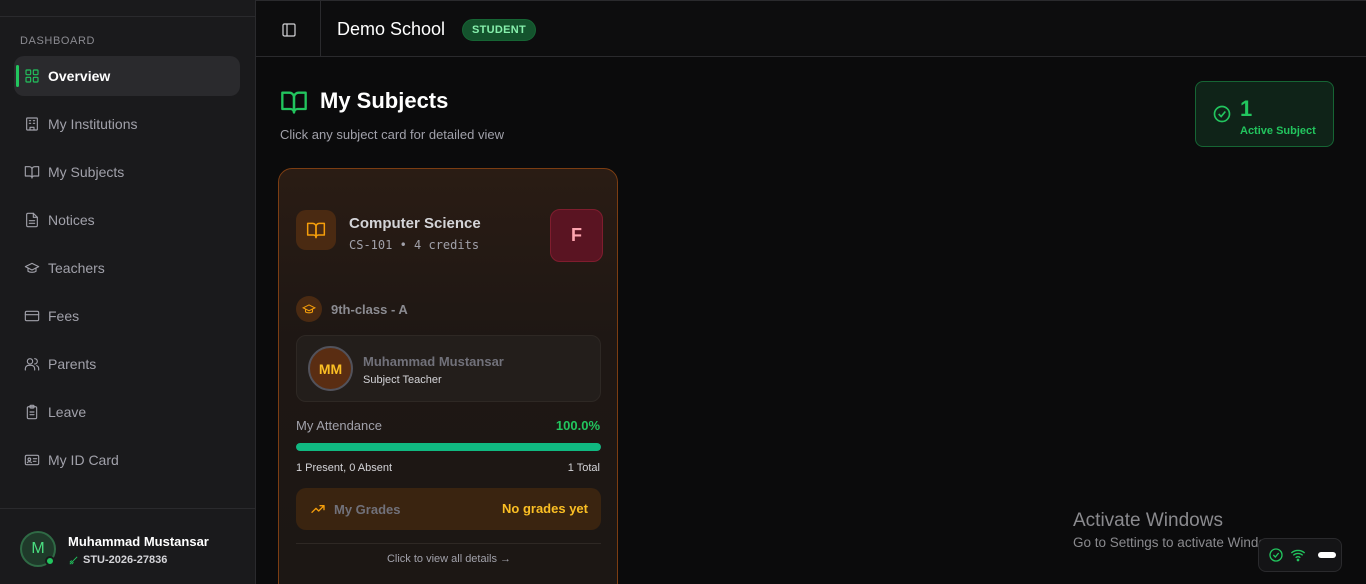 The height and width of the screenshot is (584, 1366). Describe the element at coordinates (339, 425) in the screenshot. I see `attendance-label: My Attendance` at that location.